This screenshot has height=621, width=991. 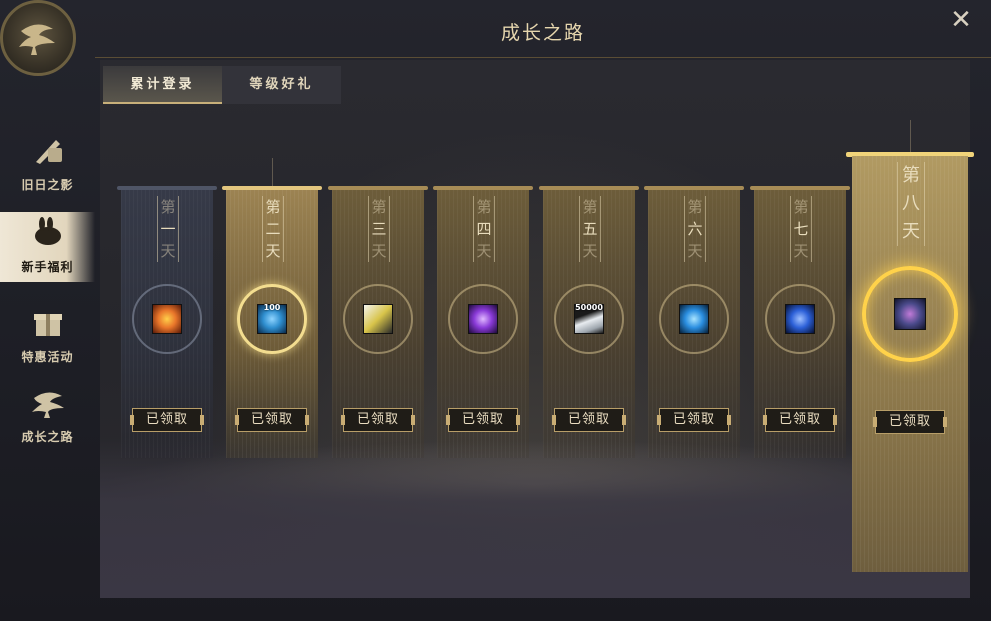 What do you see at coordinates (589, 307) in the screenshot?
I see `item-quantity: 50000` at bounding box center [589, 307].